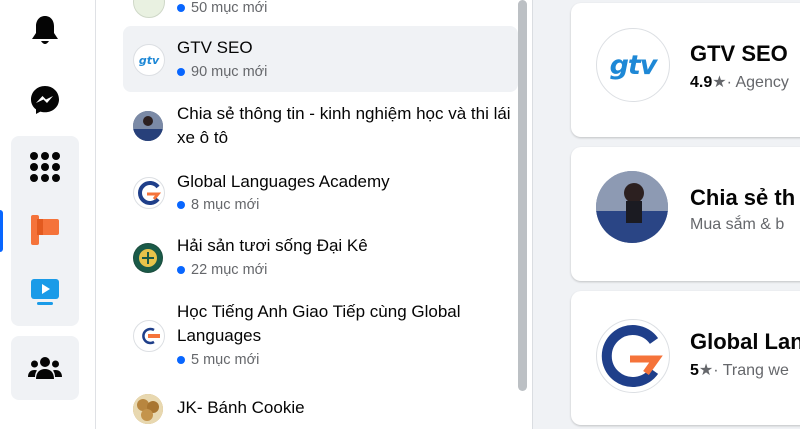 The height and width of the screenshot is (429, 800). Describe the element at coordinates (320, 59) in the screenshot. I see `page-list-item-gtv-seo: gtv GTV SEO 90 mục mới` at that location.